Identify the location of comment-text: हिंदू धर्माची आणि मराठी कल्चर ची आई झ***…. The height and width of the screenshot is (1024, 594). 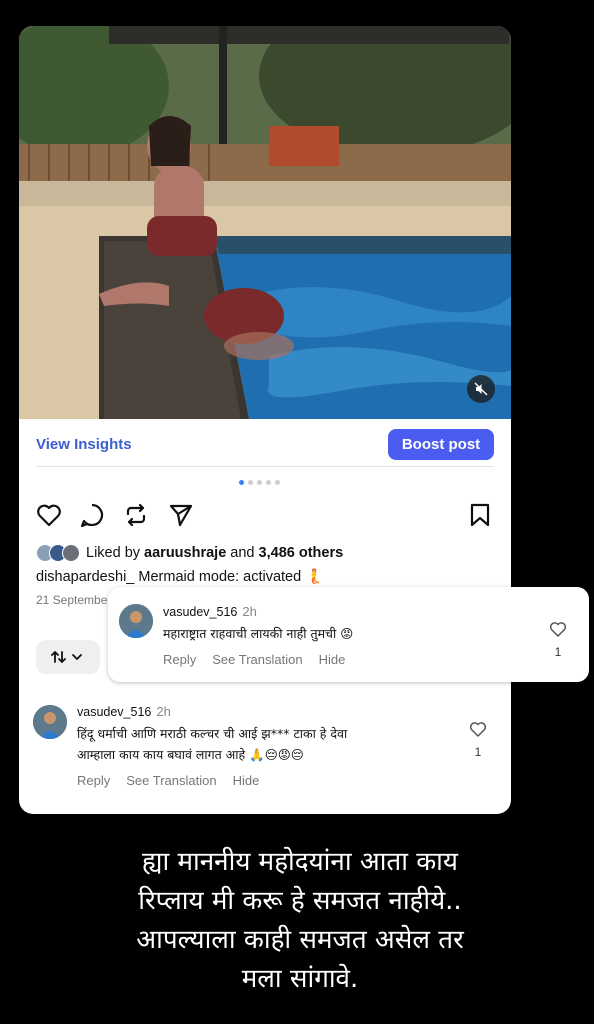
(212, 744).